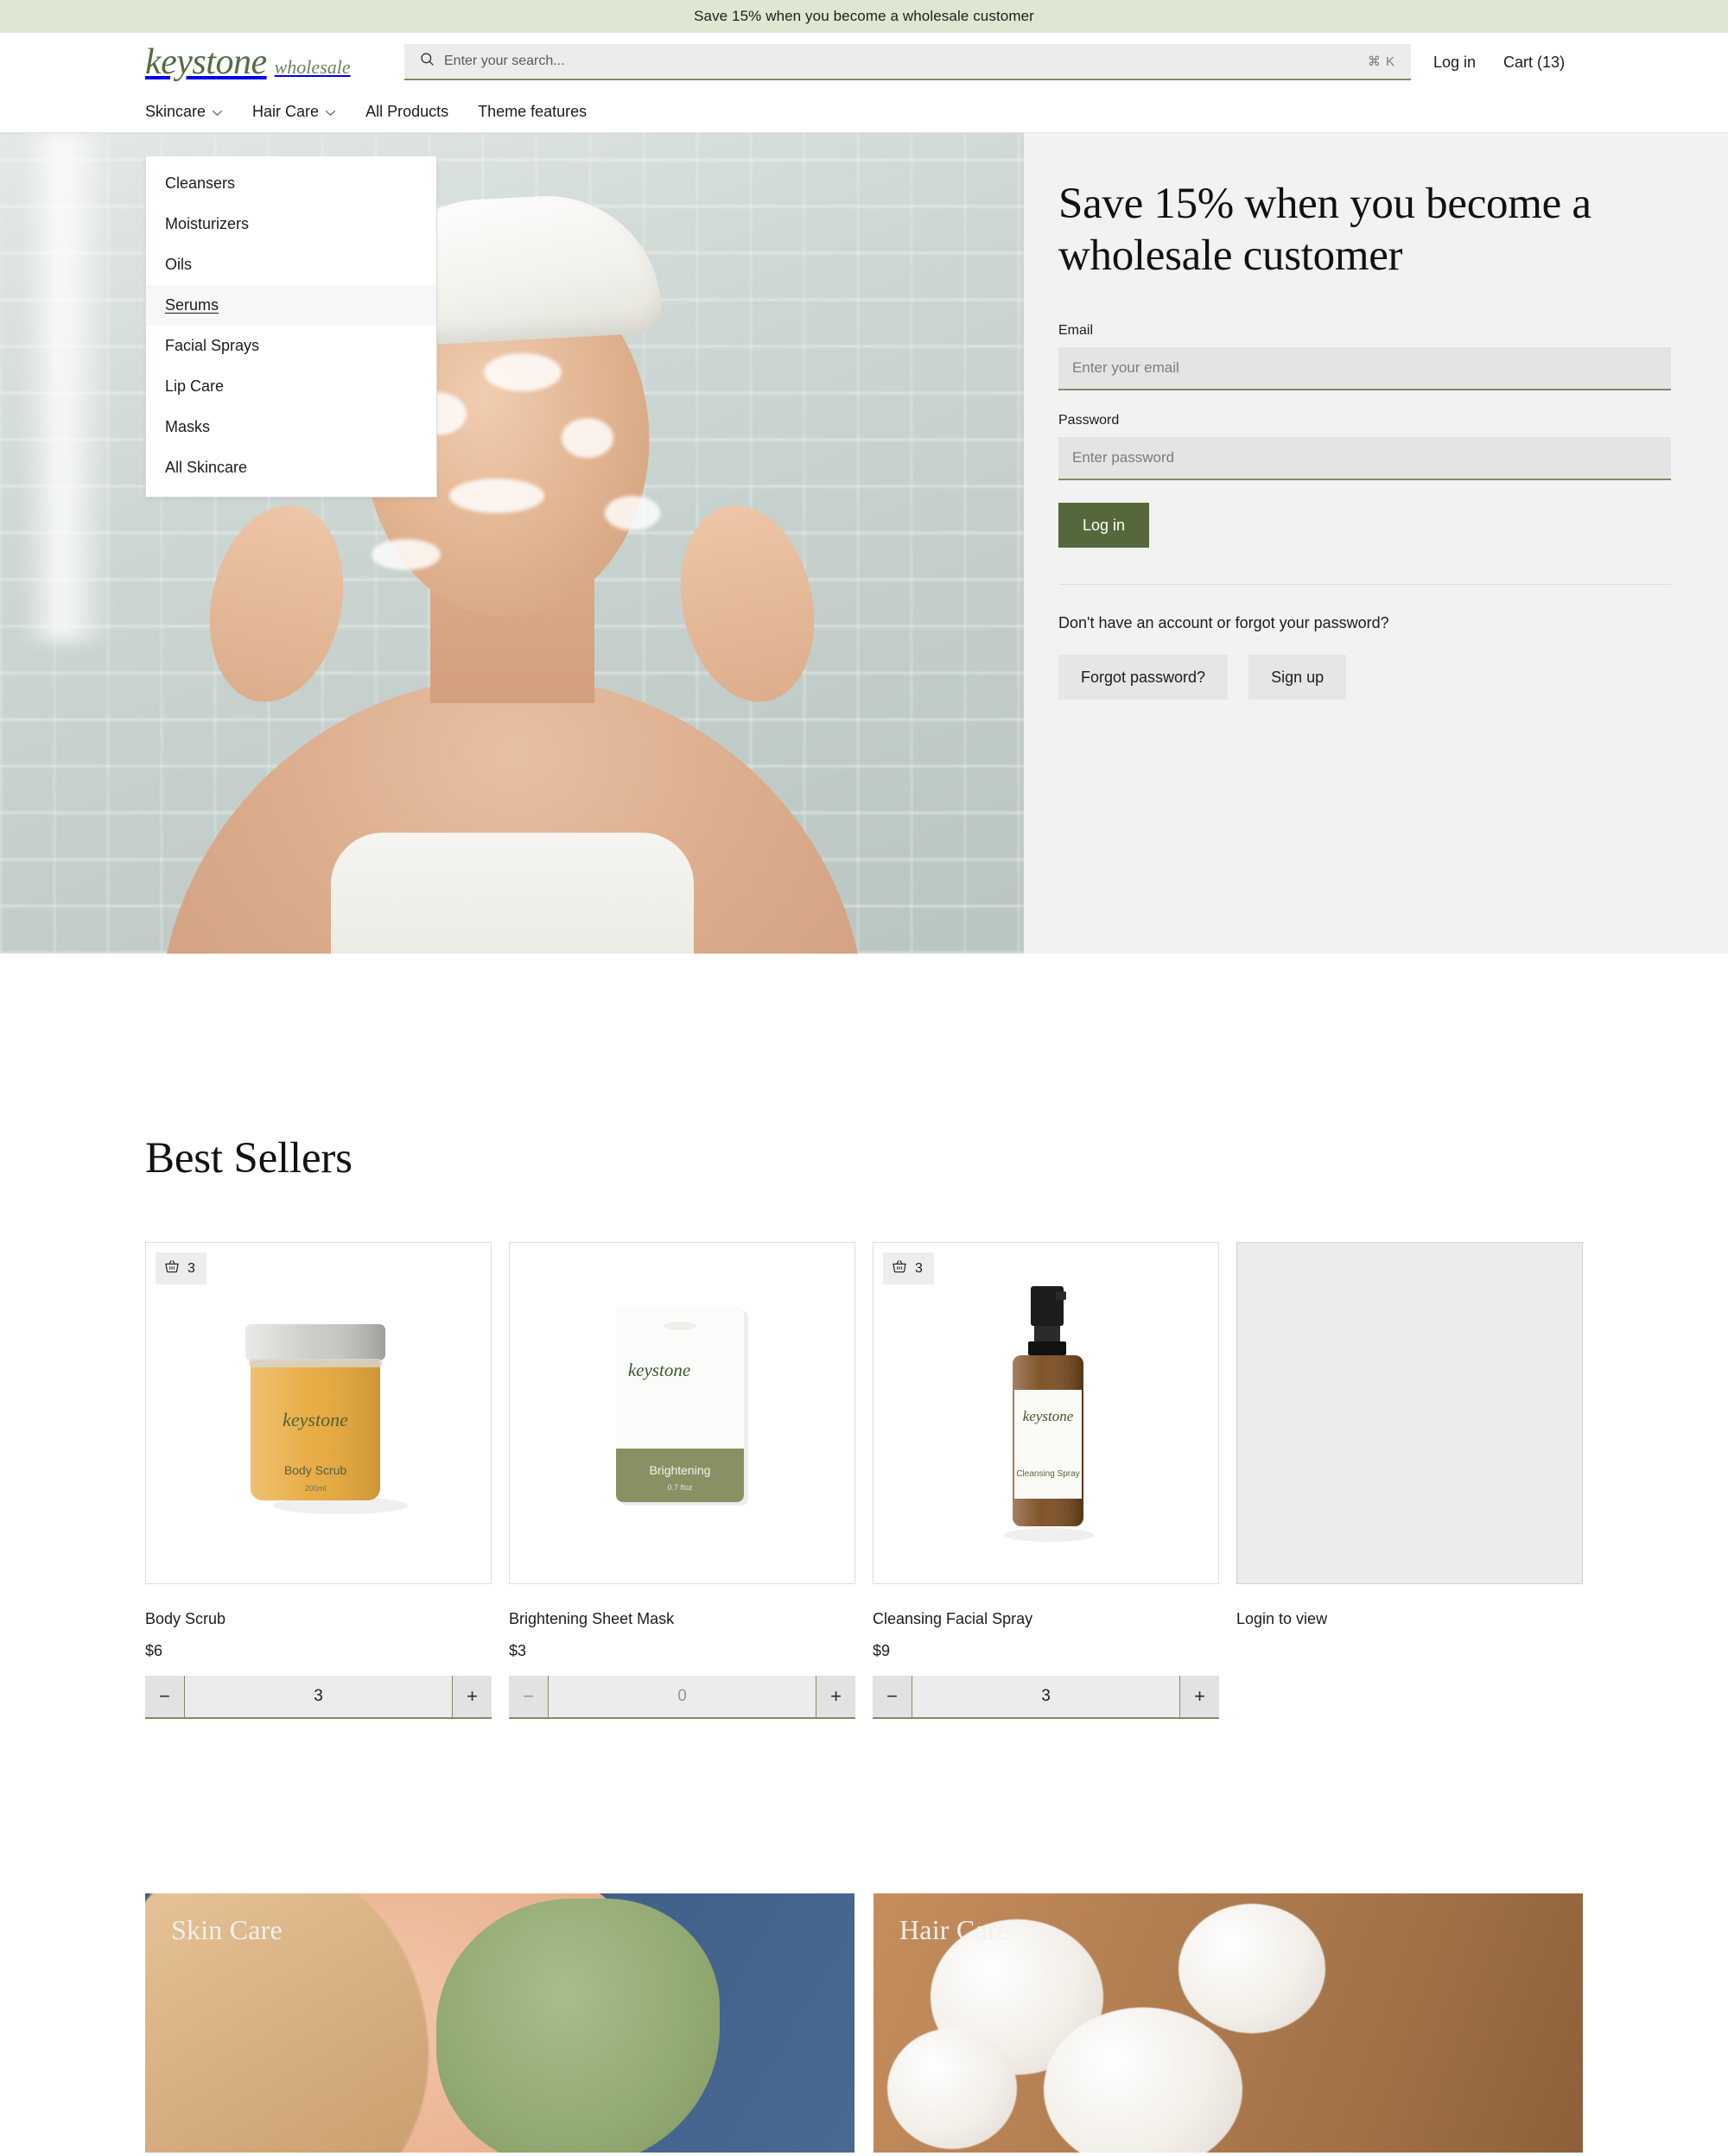 The height and width of the screenshot is (2156, 1728). Describe the element at coordinates (1364, 369) in the screenshot. I see `email-field` at that location.